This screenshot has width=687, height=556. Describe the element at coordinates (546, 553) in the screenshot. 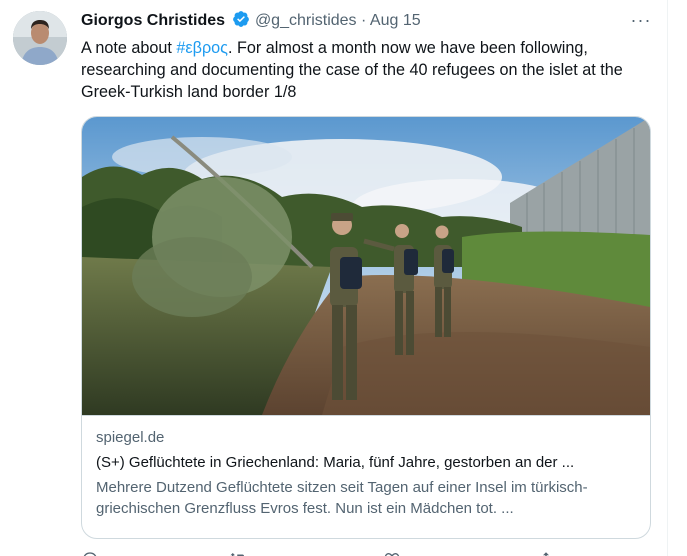

I see `share-icon` at that location.